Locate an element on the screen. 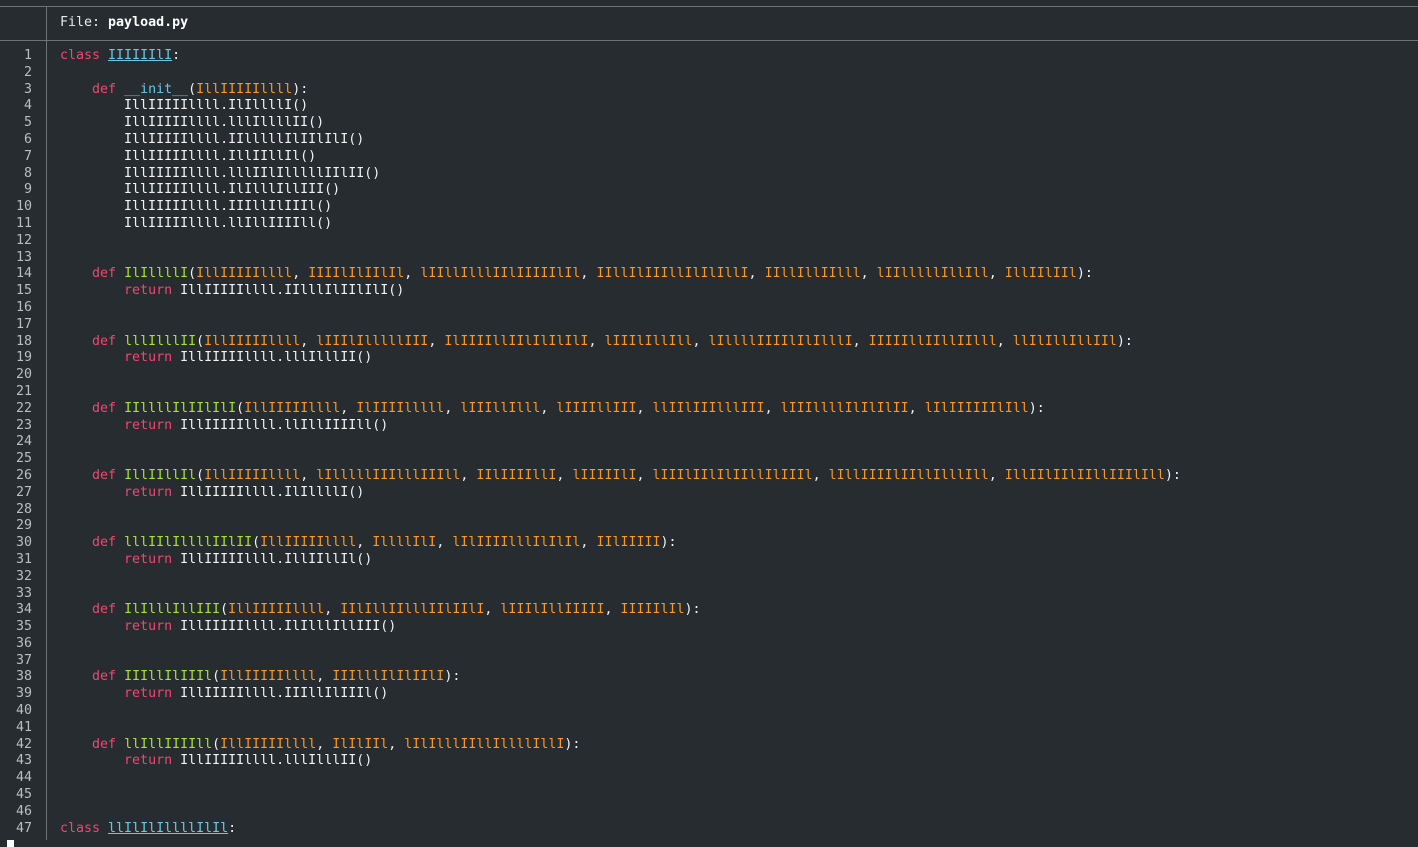  line-number: 40 is located at coordinates (23, 711).